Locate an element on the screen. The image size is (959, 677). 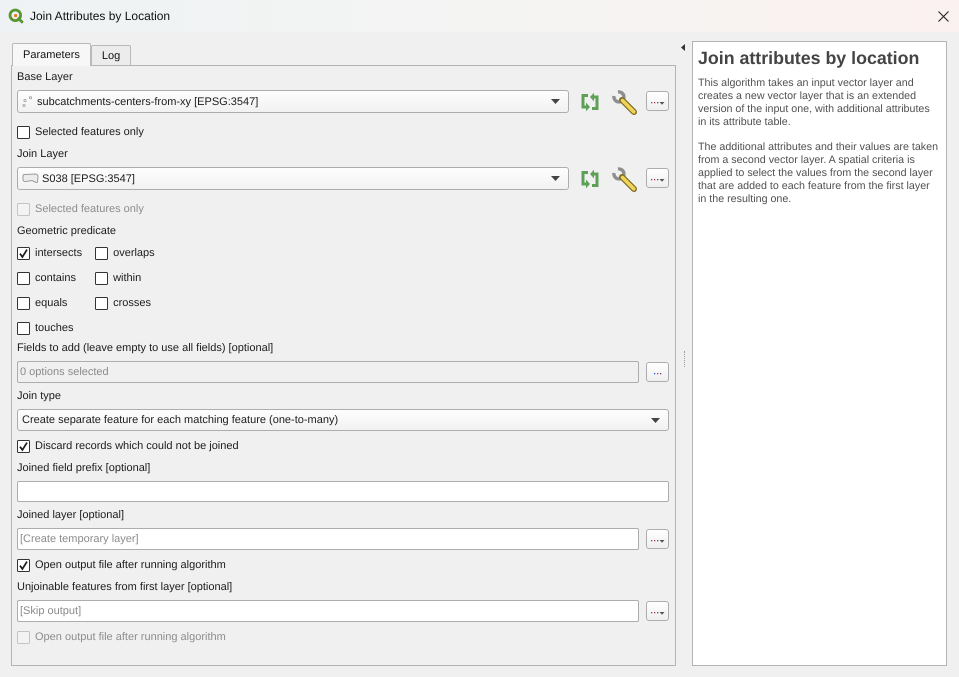
tab: Parameters is located at coordinates (51, 54).